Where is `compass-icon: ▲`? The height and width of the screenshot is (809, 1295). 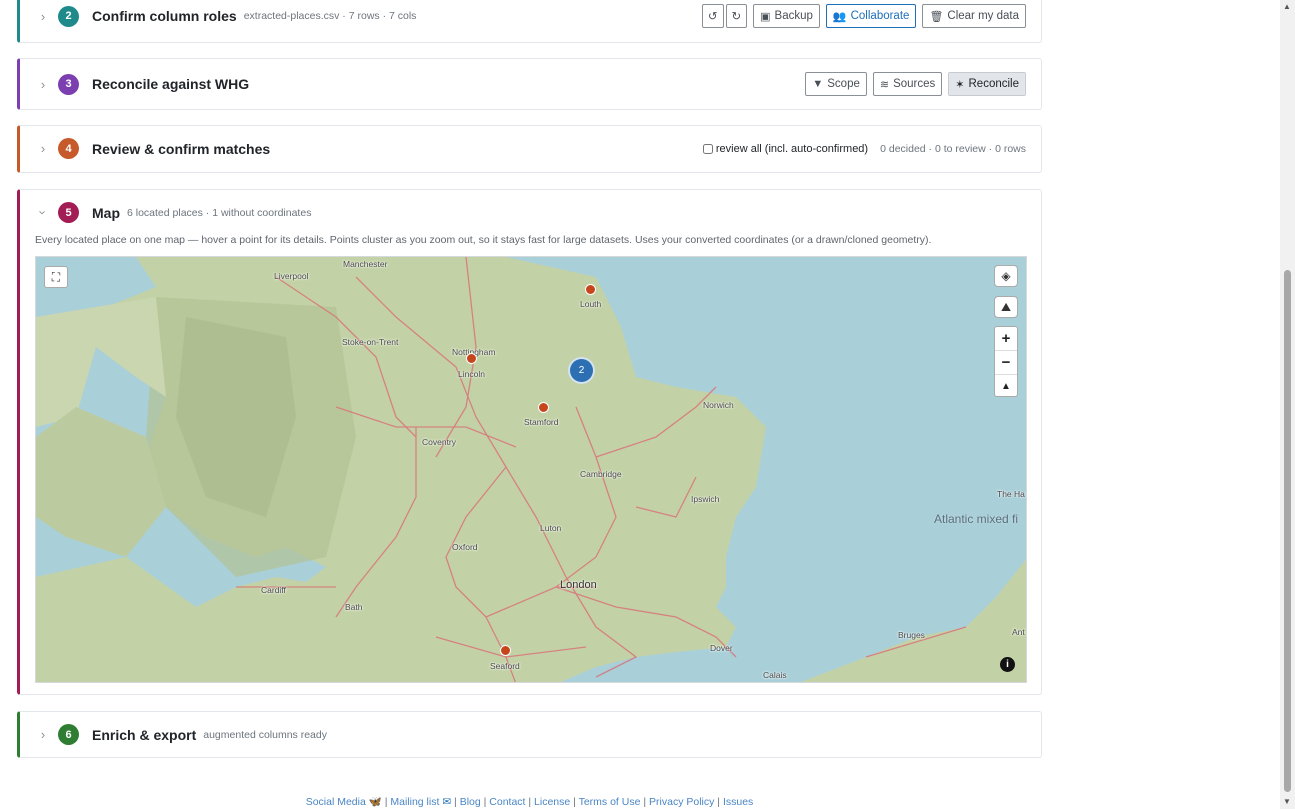 compass-icon: ▲ is located at coordinates (1006, 386).